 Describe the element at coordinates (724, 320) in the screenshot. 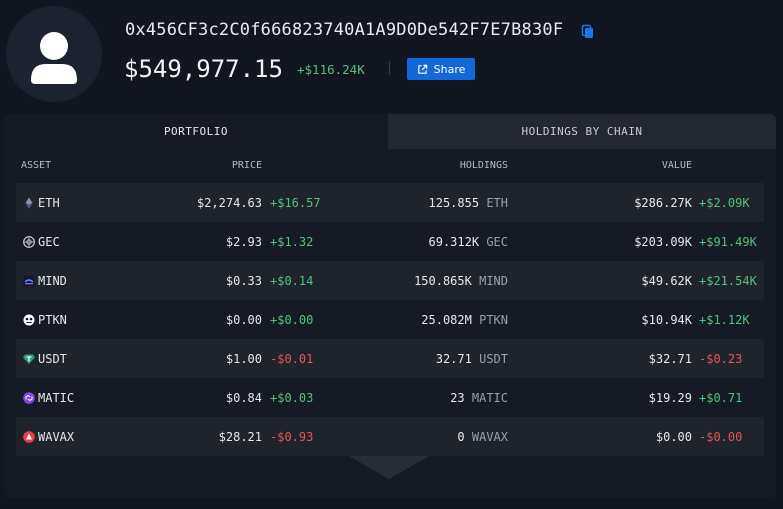

I see `value-change: +$1.12K` at that location.